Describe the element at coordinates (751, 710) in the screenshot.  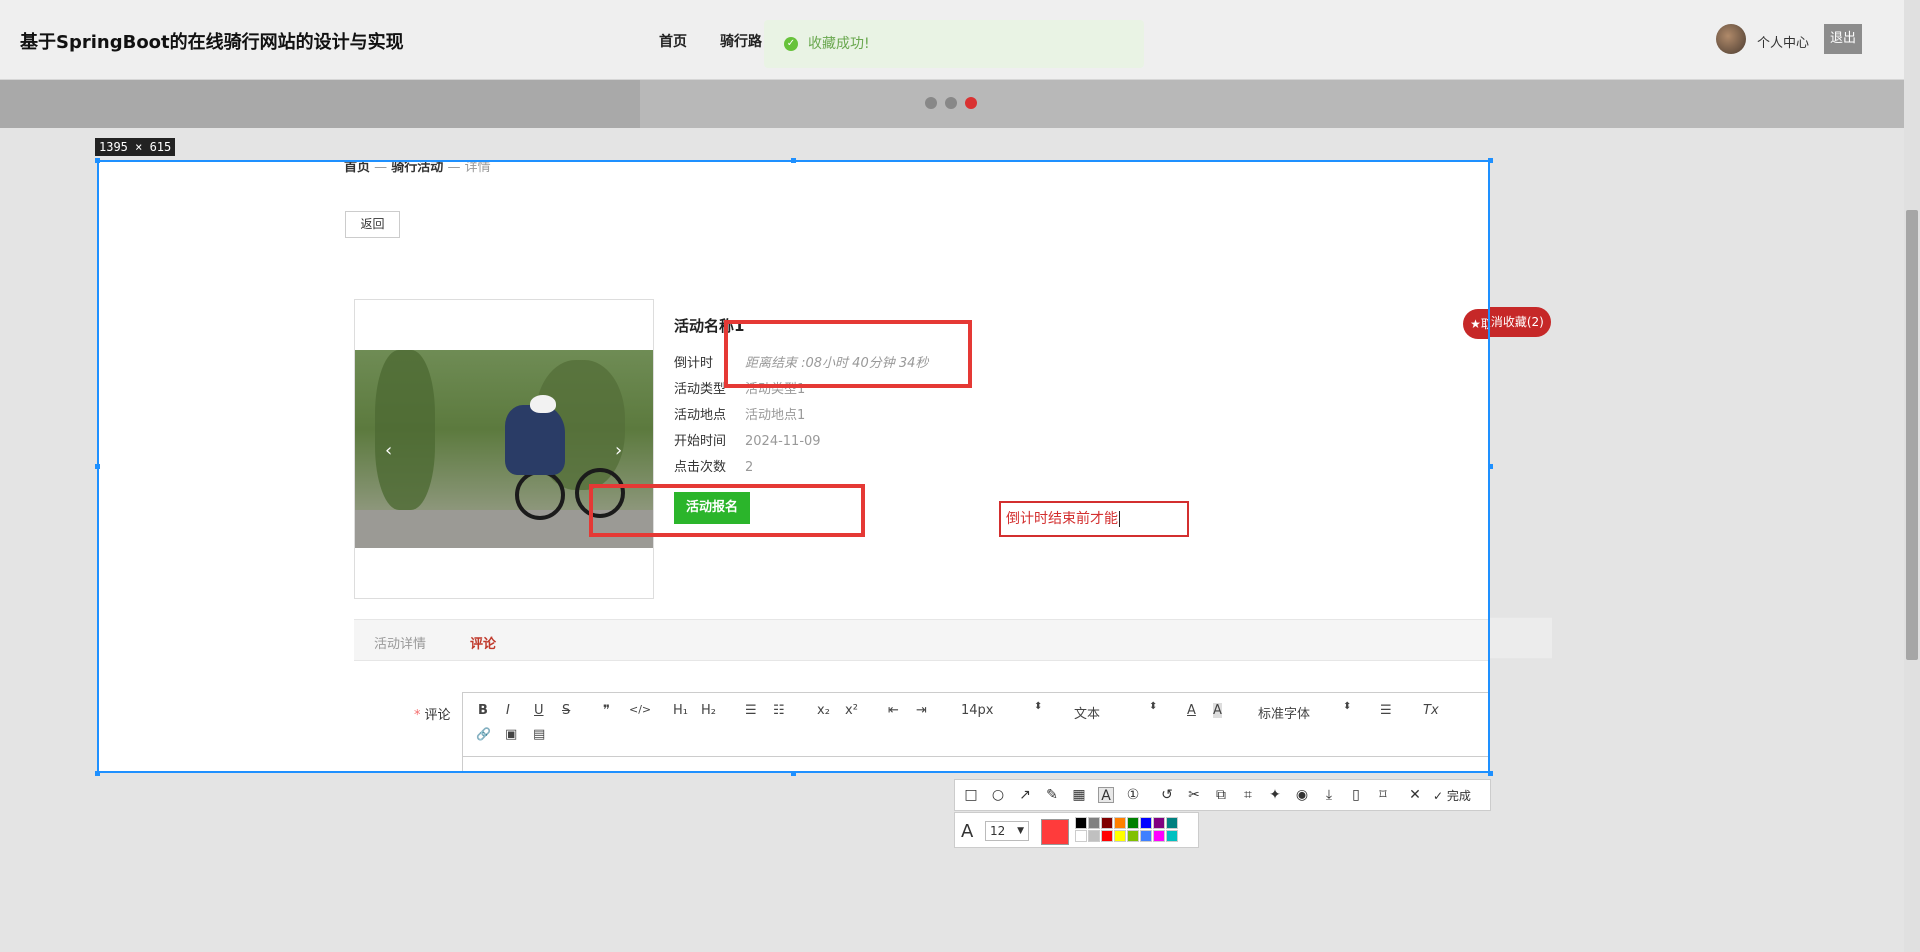
I see `ordered-list-button: ☰` at that location.